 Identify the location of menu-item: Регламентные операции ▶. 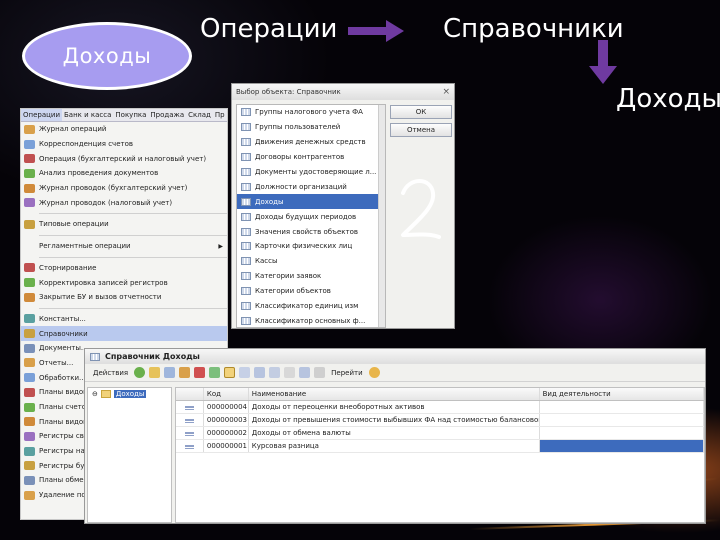
(124, 246).